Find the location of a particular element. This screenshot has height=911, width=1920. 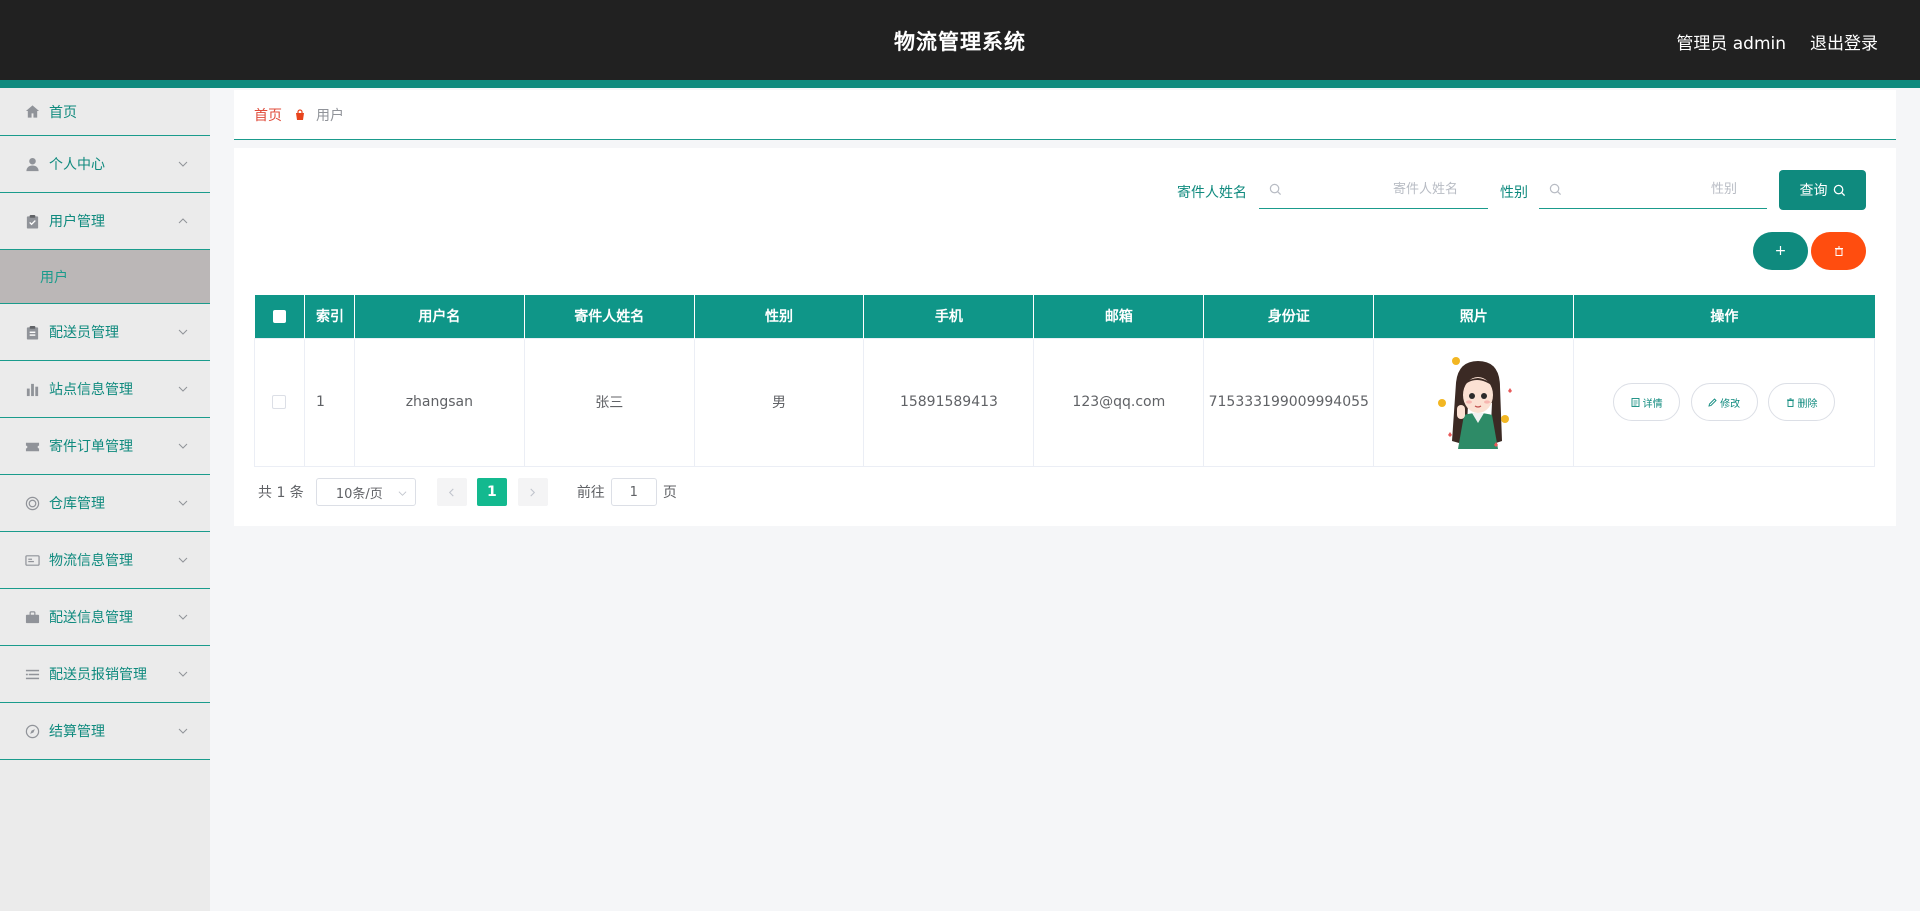

page-size-select: 10条/页 is located at coordinates (365, 492).